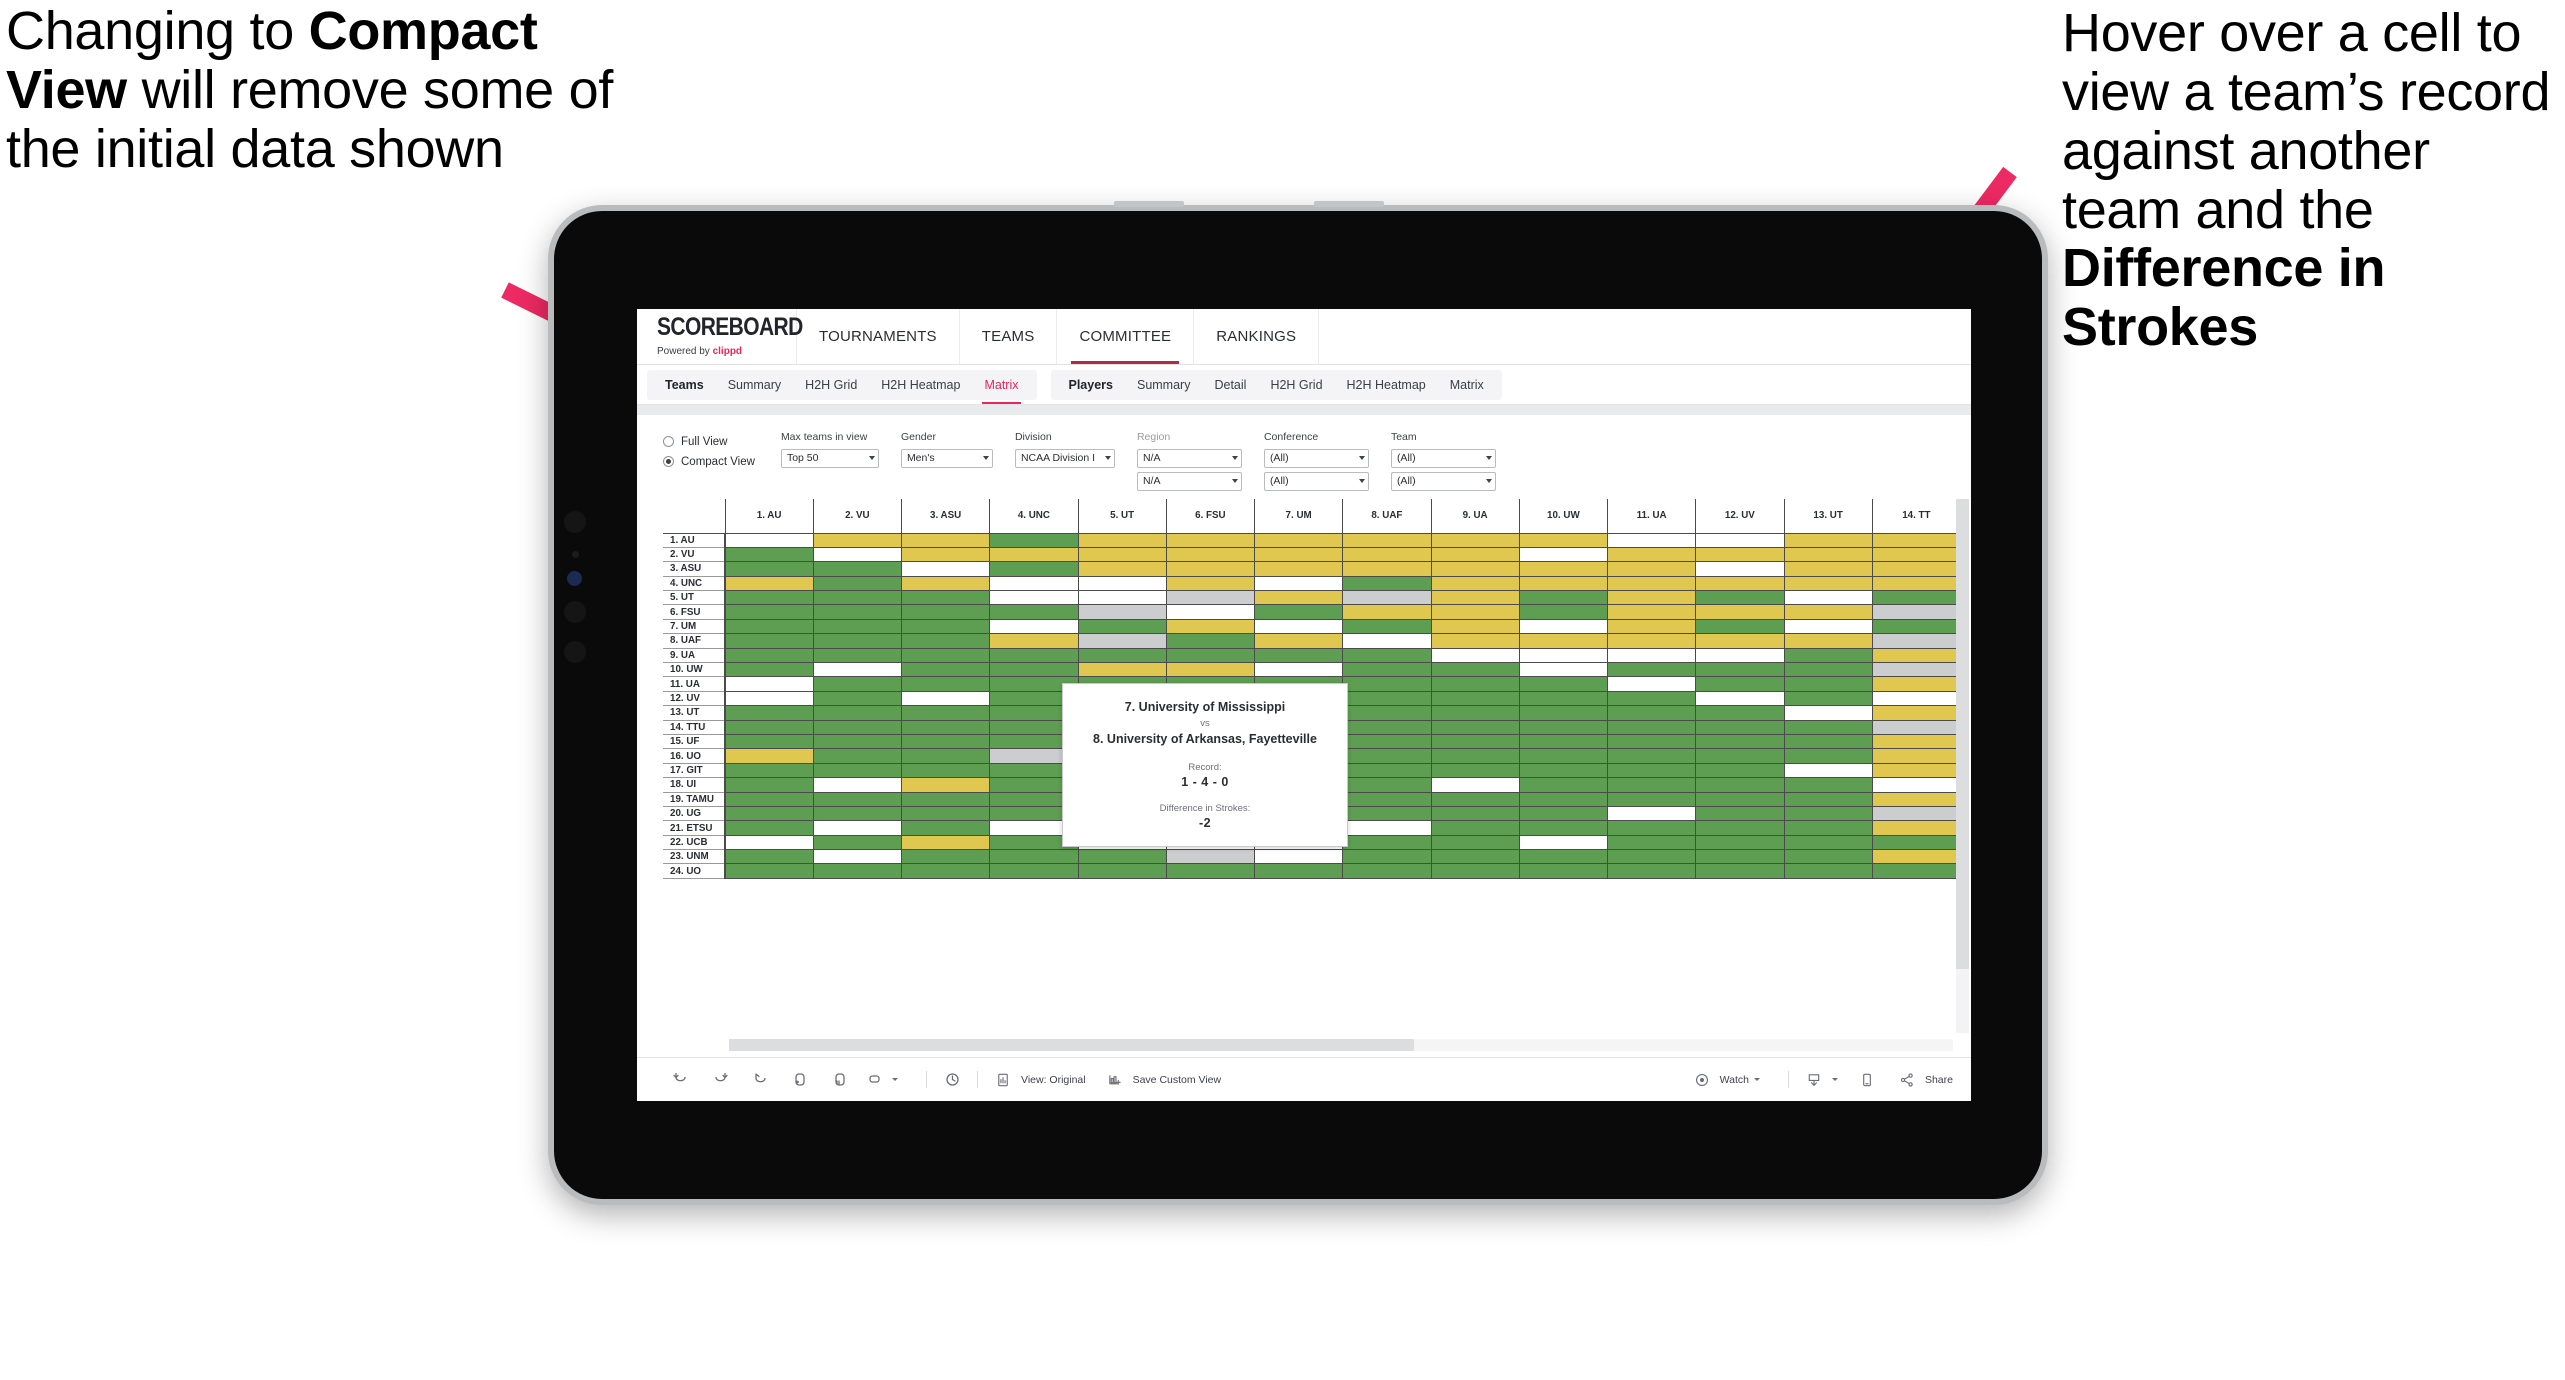 Image resolution: width=2565 pixels, height=1380 pixels. I want to click on revert-icon, so click(760, 1080).